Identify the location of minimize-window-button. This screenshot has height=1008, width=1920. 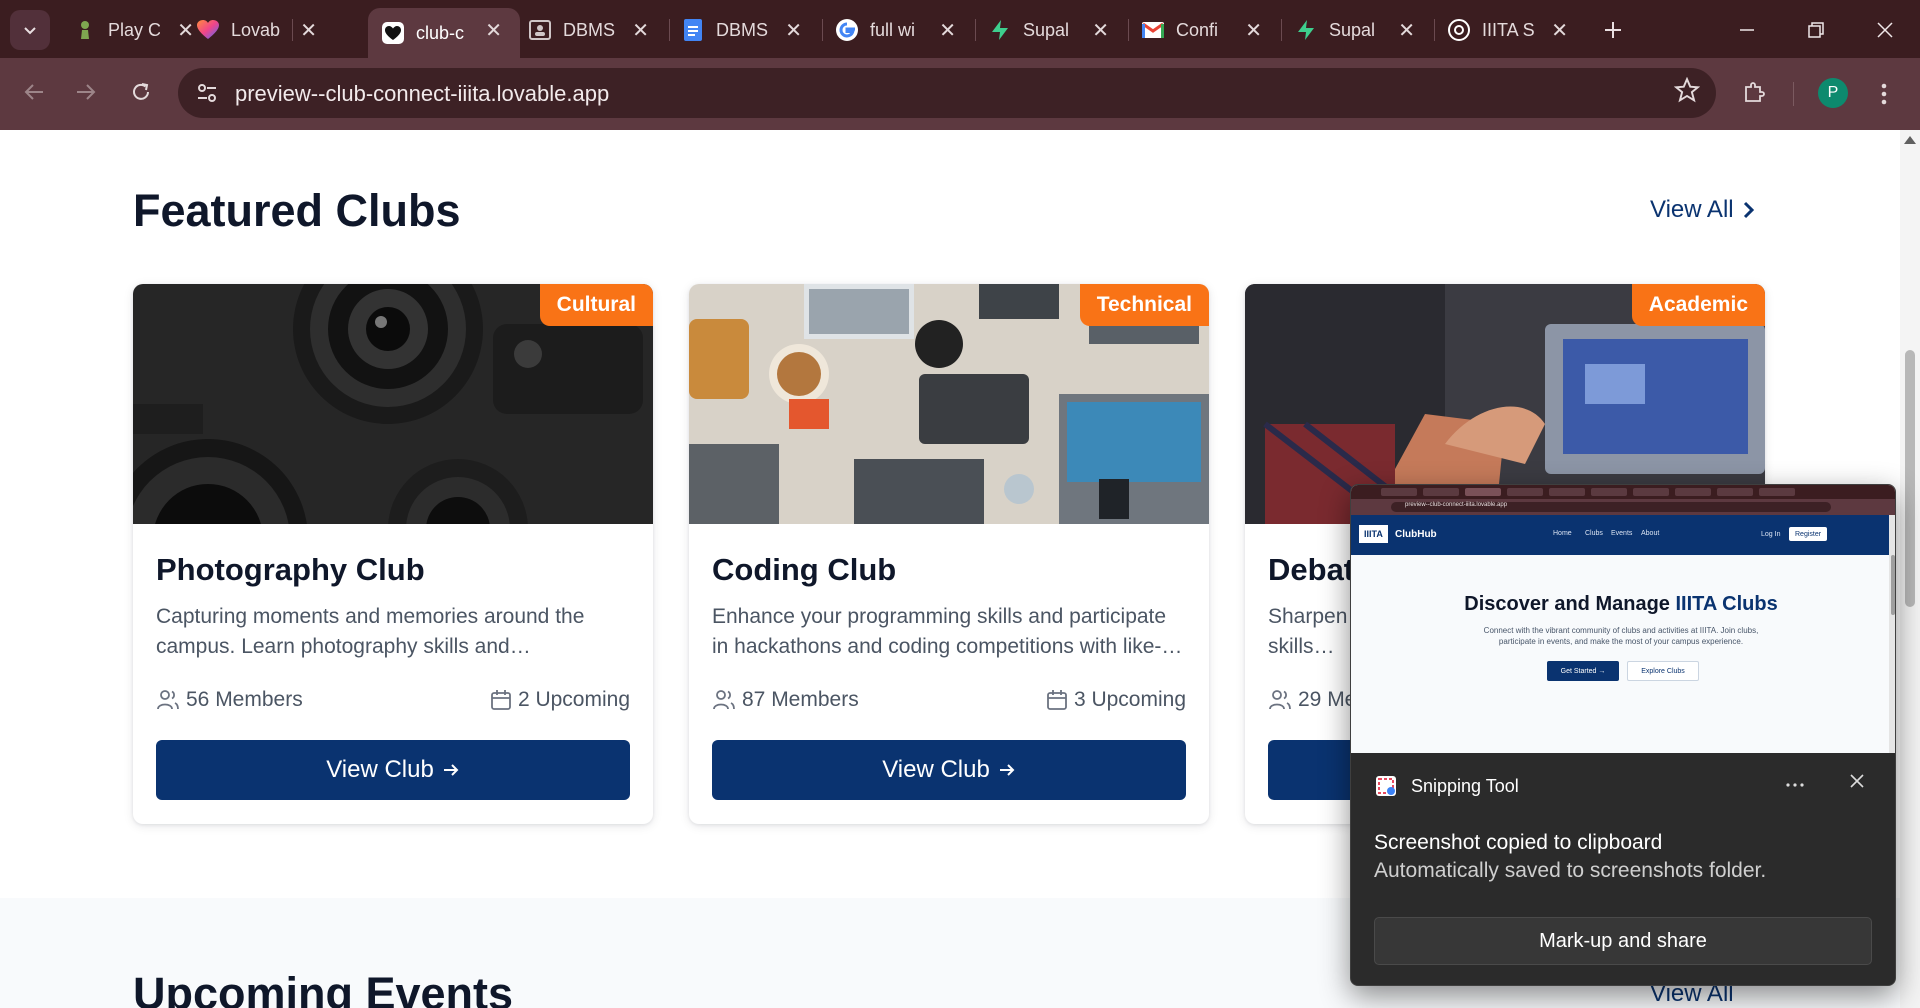
(1747, 30).